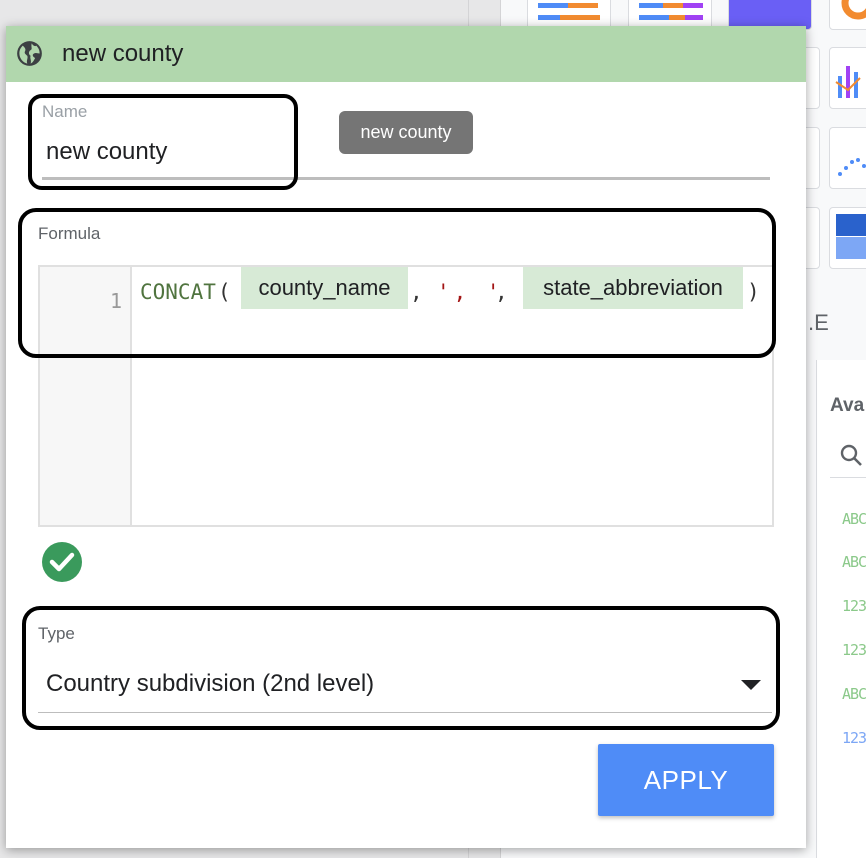 The width and height of the screenshot is (866, 858). What do you see at coordinates (847, 78) in the screenshot?
I see `chart-tile-bar-line` at bounding box center [847, 78].